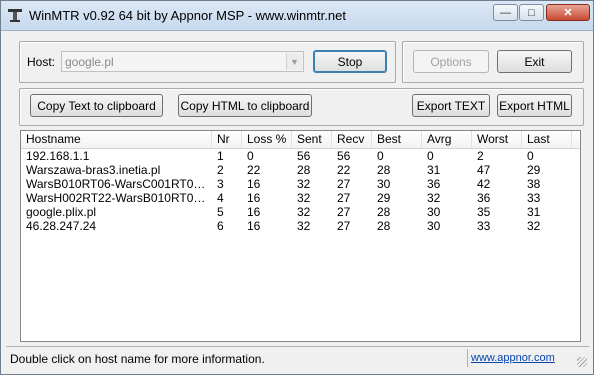 The width and height of the screenshot is (594, 375). What do you see at coordinates (380, 156) in the screenshot?
I see `best-cell: 0` at bounding box center [380, 156].